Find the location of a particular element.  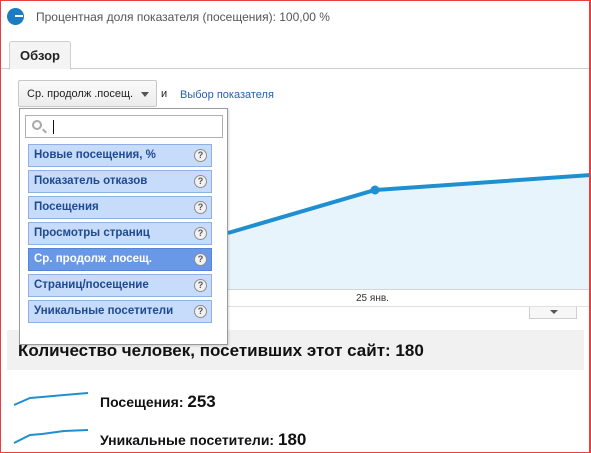

chart-baseline is located at coordinates (409, 289).